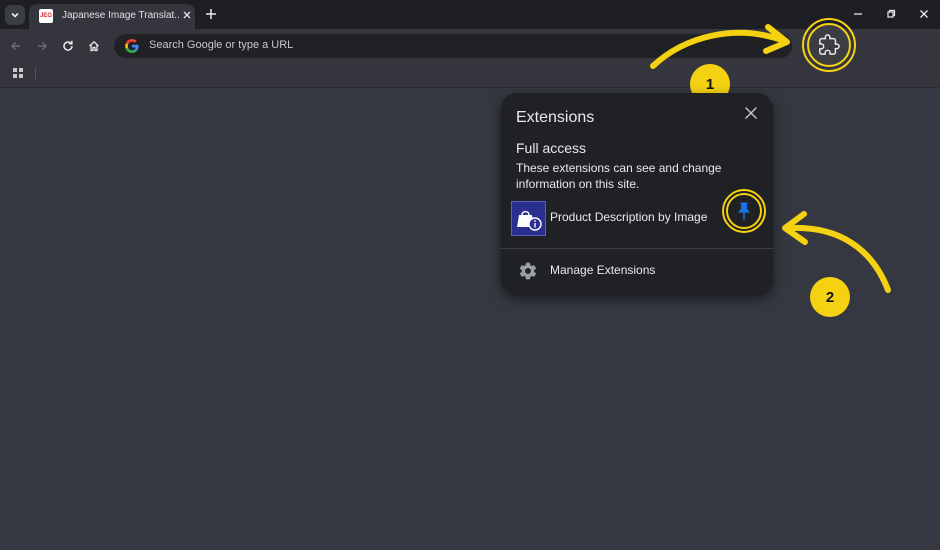  I want to click on pin-extension-button, so click(744, 211).